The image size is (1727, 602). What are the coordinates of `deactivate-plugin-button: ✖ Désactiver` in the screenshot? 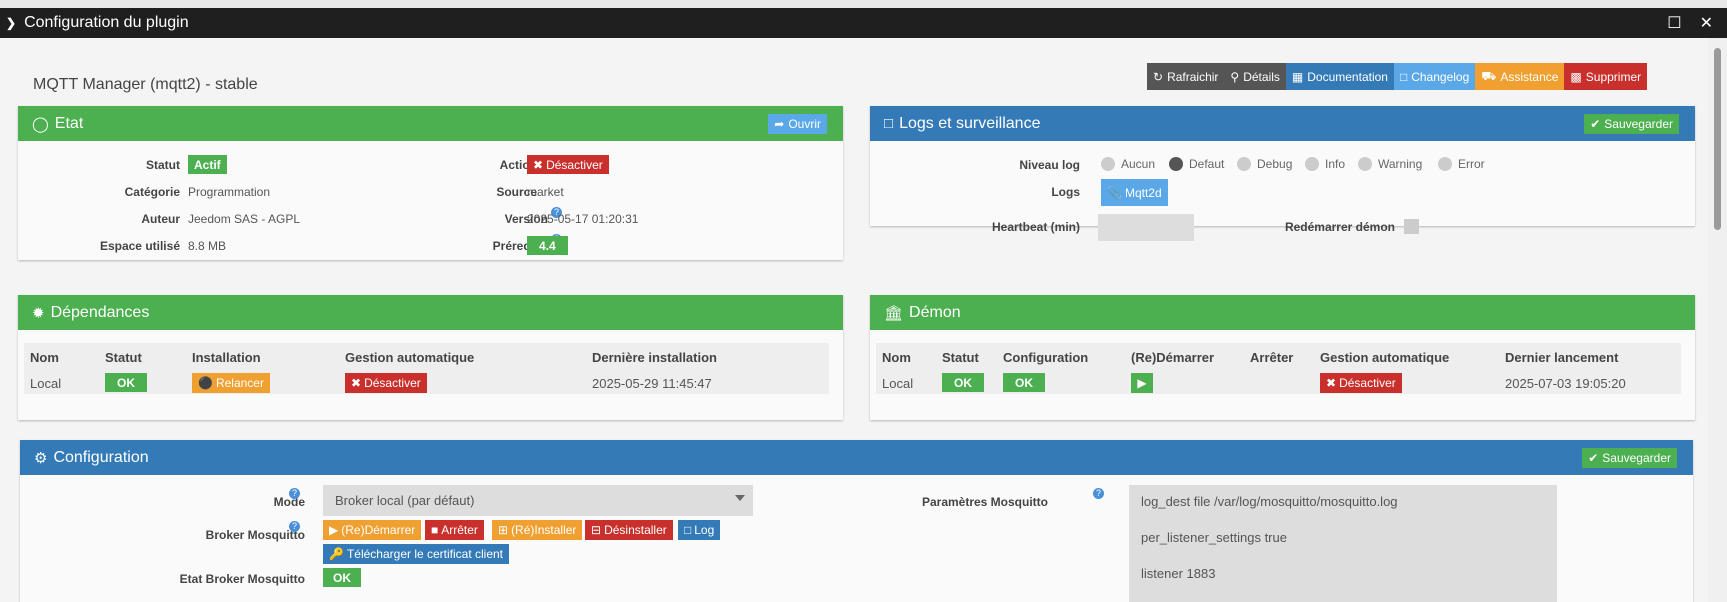 It's located at (568, 164).